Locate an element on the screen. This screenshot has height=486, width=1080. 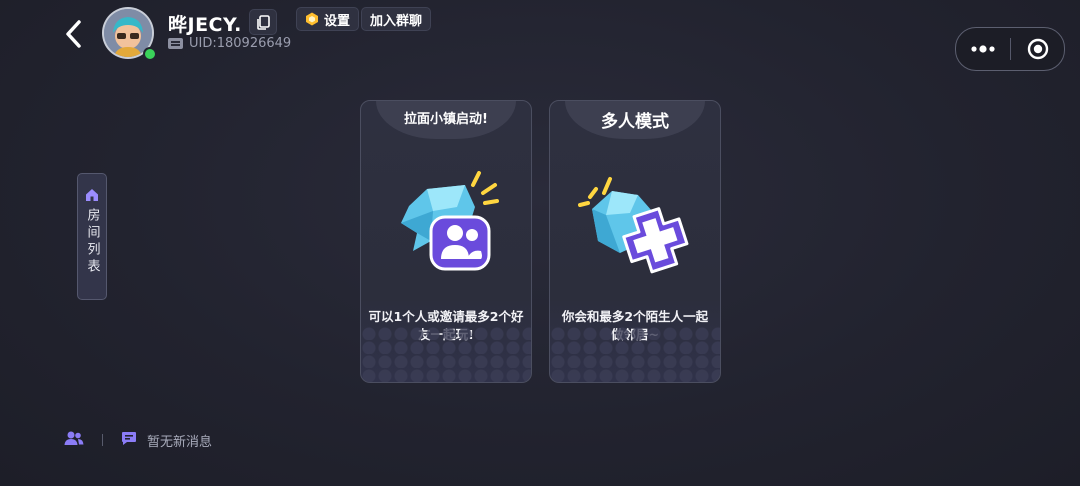
settings-button: 设置 is located at coordinates (328, 19).